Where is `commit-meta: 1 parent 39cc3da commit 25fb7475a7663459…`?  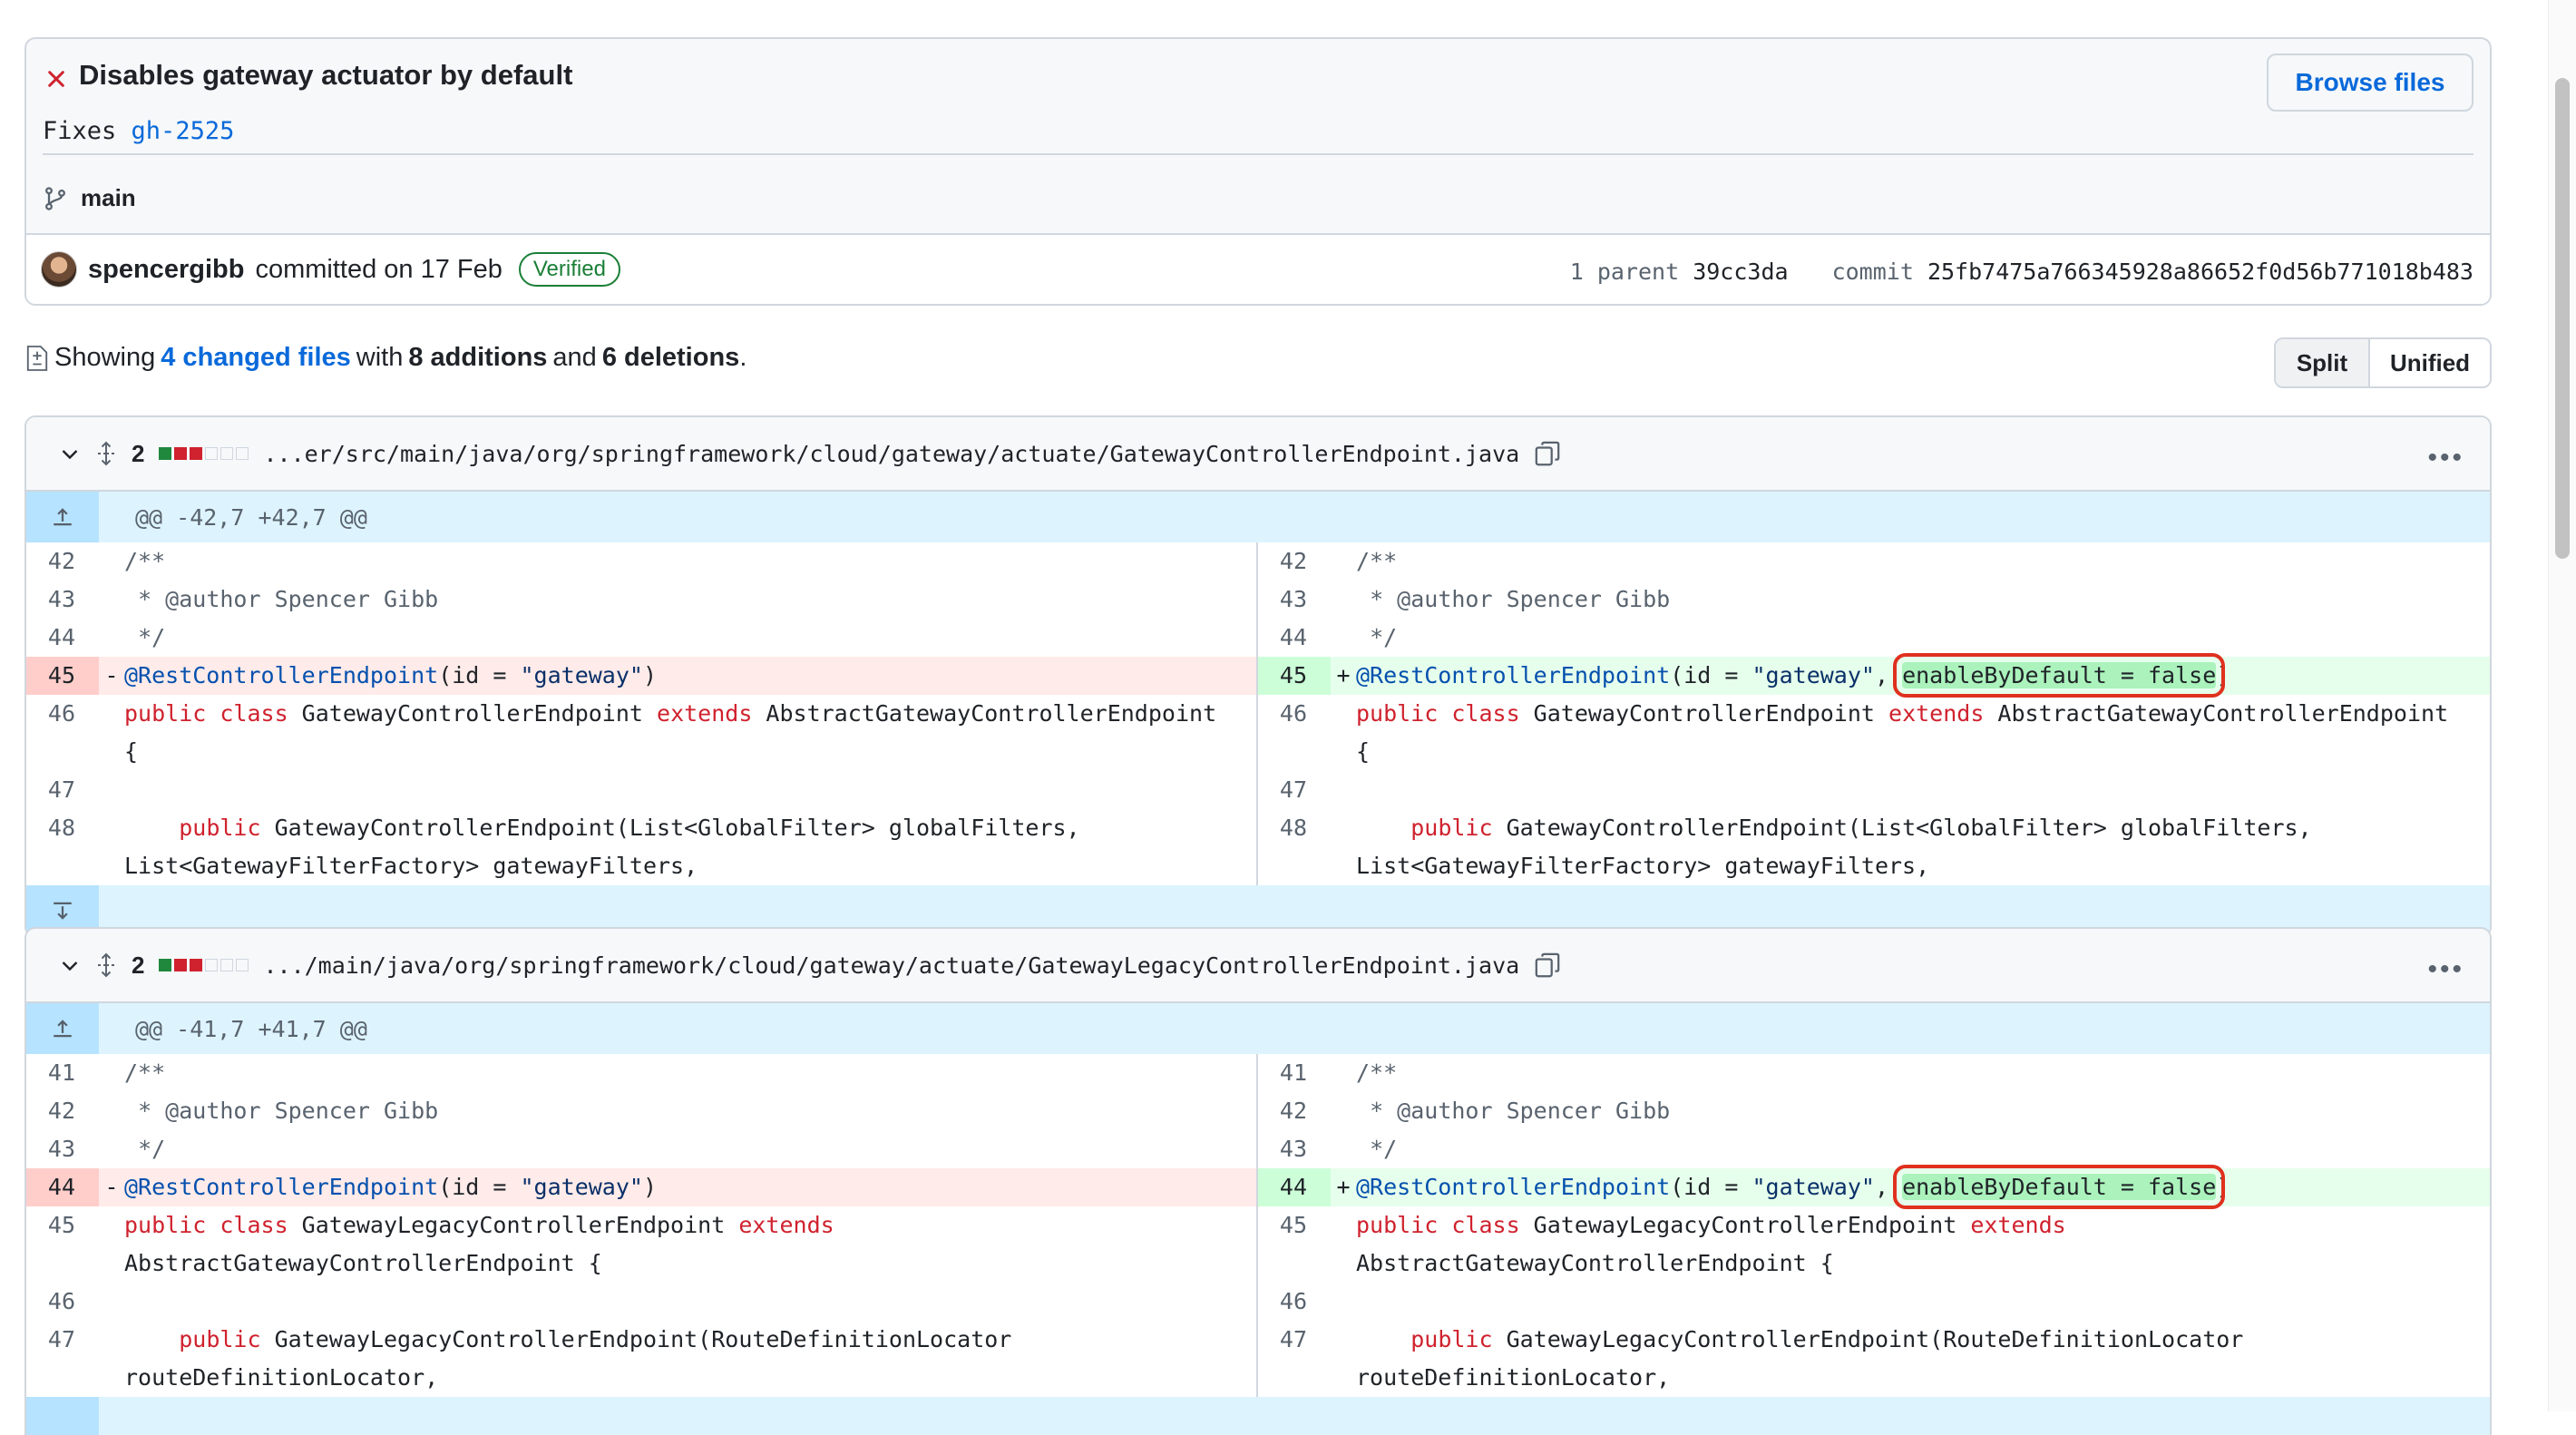 commit-meta: 1 parent 39cc3da commit 25fb7475a7663459… is located at coordinates (2022, 272).